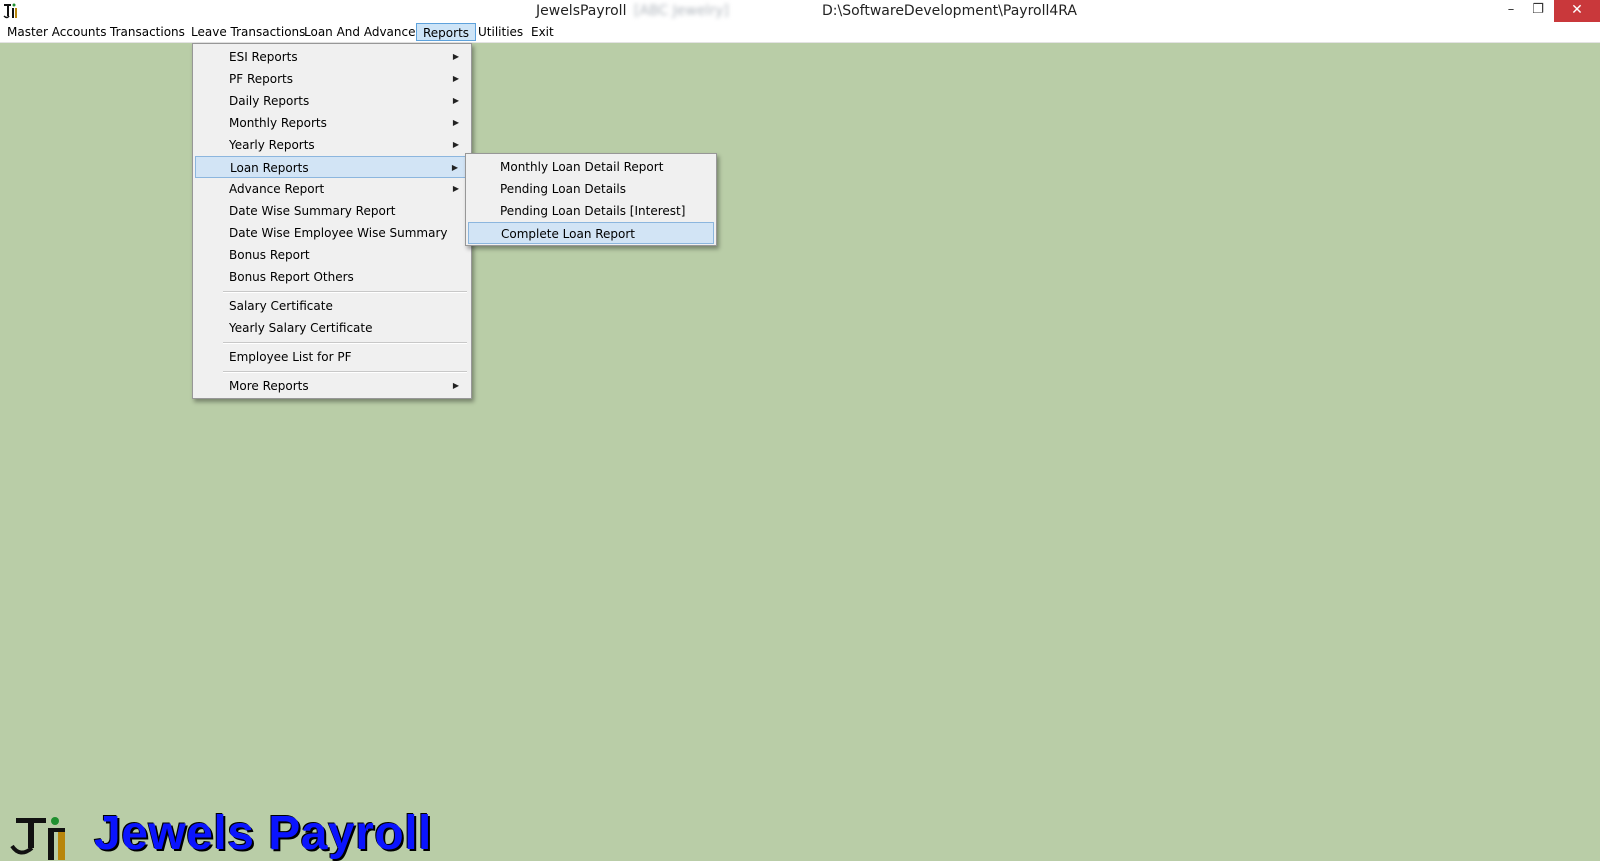 This screenshot has width=1600, height=861. What do you see at coordinates (332, 101) in the screenshot?
I see `menu-item-daily-reports: Daily Reports ▶` at bounding box center [332, 101].